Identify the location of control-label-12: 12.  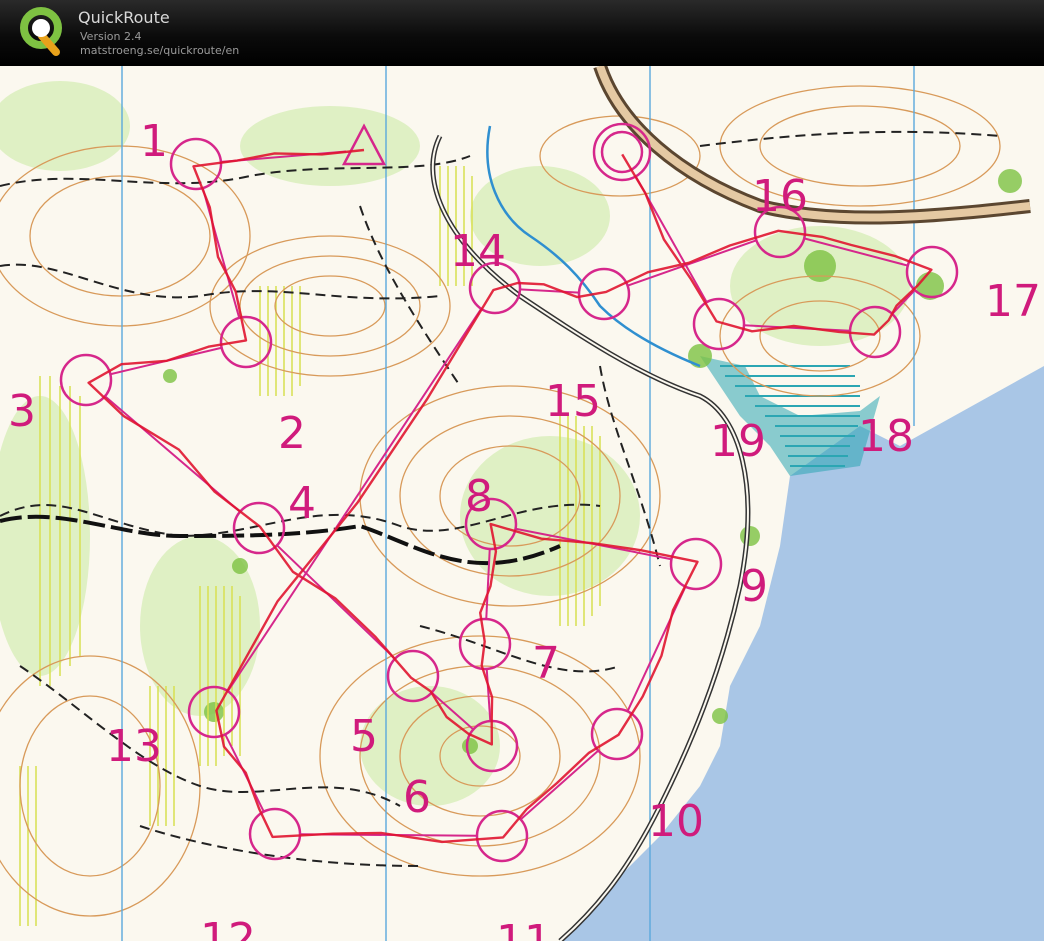
(228, 927).